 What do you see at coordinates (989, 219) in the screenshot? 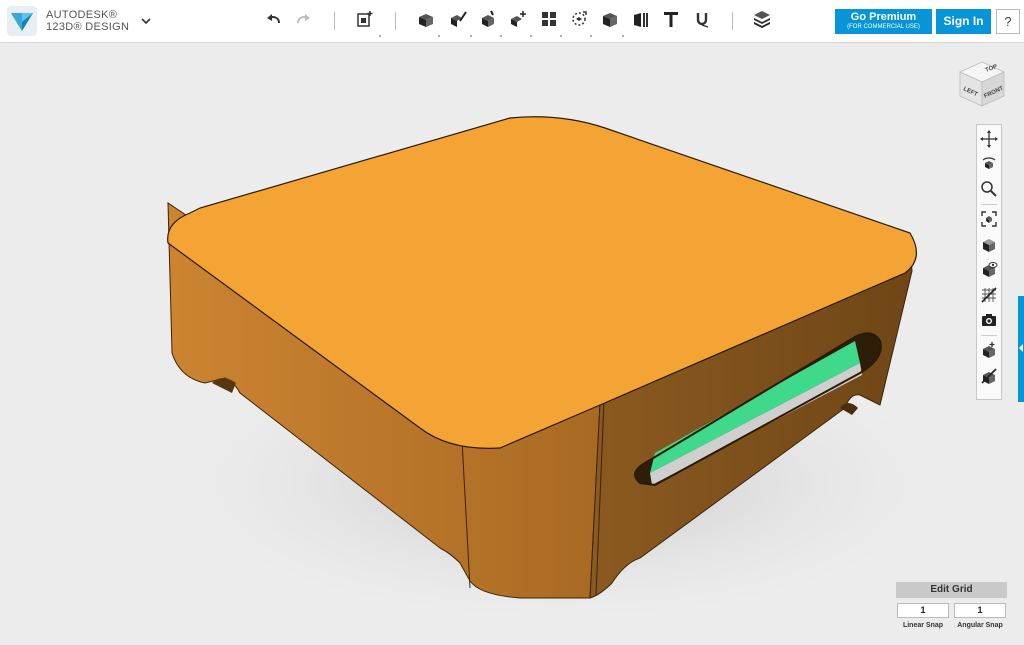
I see `fit-icon` at bounding box center [989, 219].